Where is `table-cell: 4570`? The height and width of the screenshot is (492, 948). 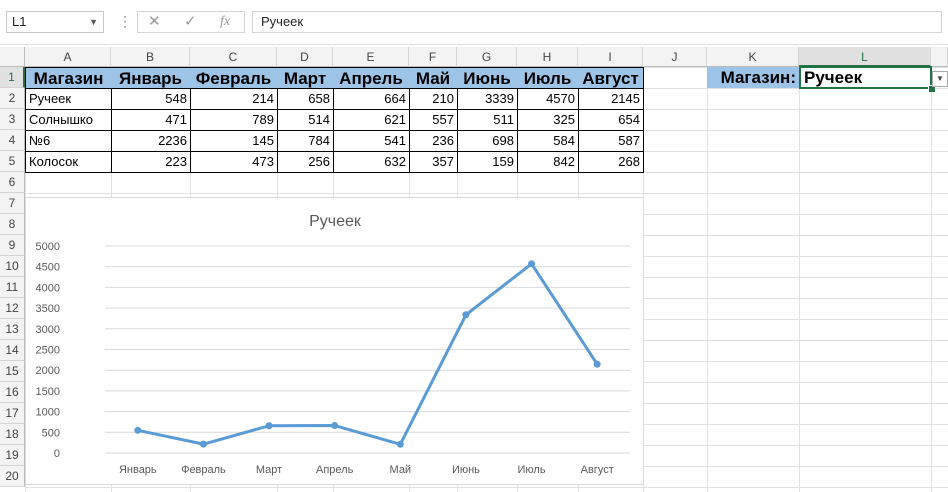 table-cell: 4570 is located at coordinates (548, 99).